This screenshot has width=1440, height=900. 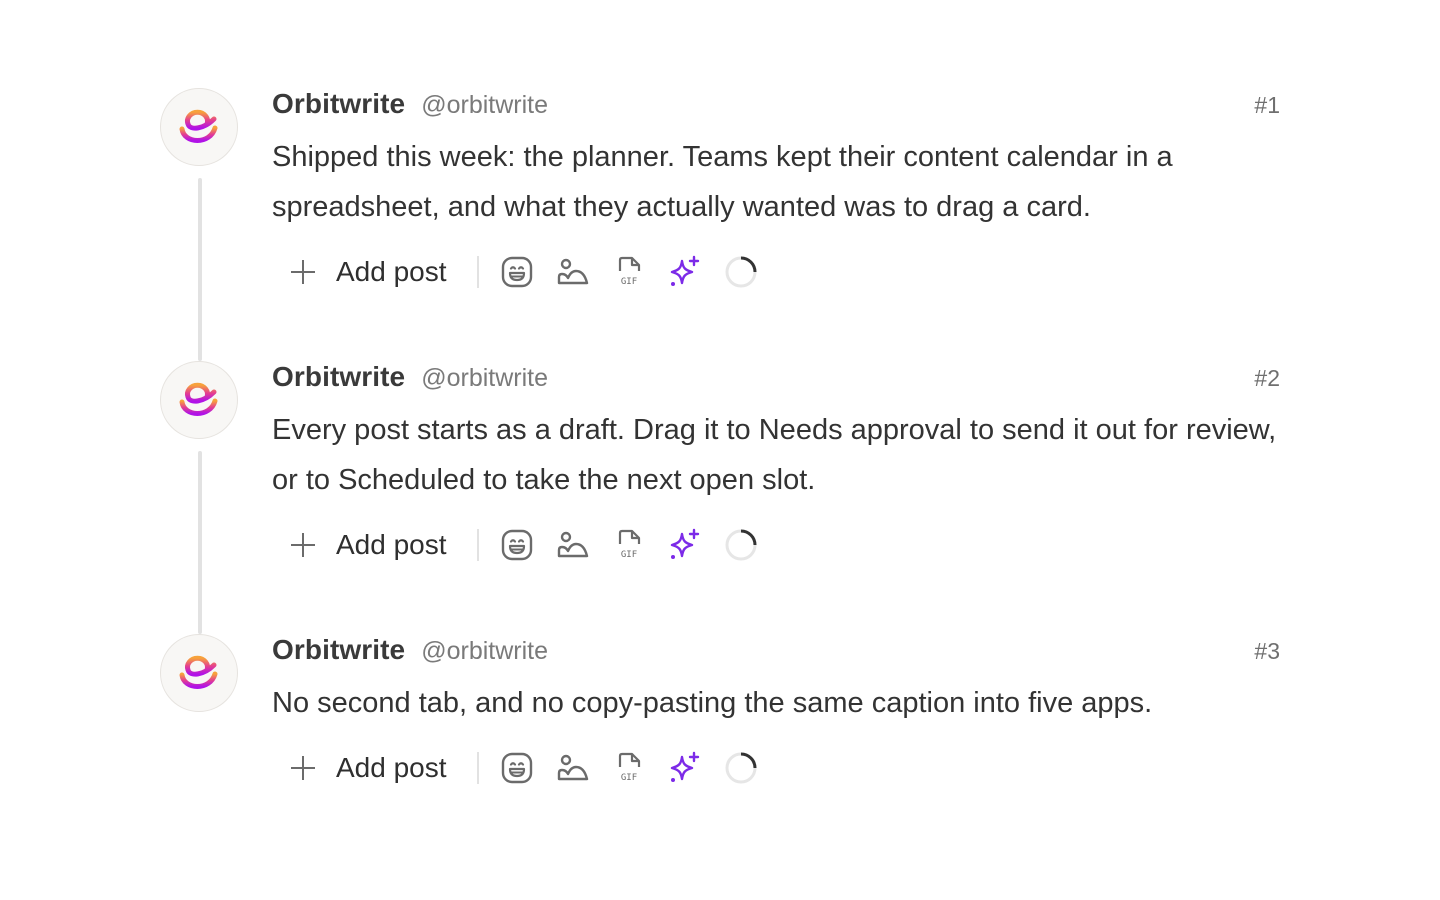 What do you see at coordinates (776, 651) in the screenshot?
I see `post-header: Orbitwrite @orbitwrite #3` at bounding box center [776, 651].